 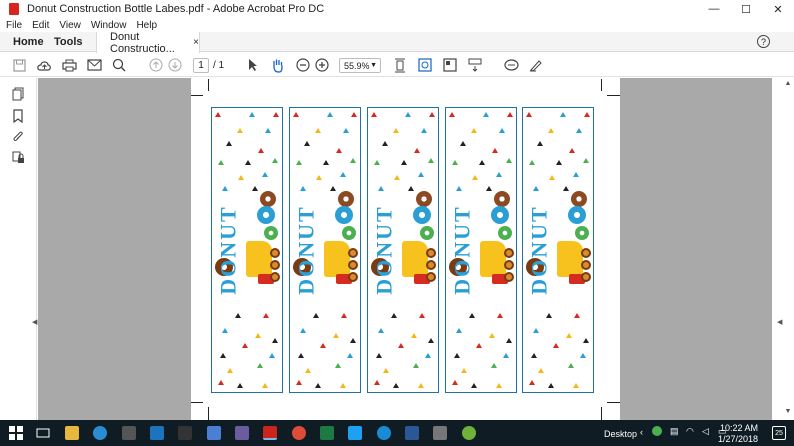 I want to click on page-number-input: 1, so click(x=201, y=65).